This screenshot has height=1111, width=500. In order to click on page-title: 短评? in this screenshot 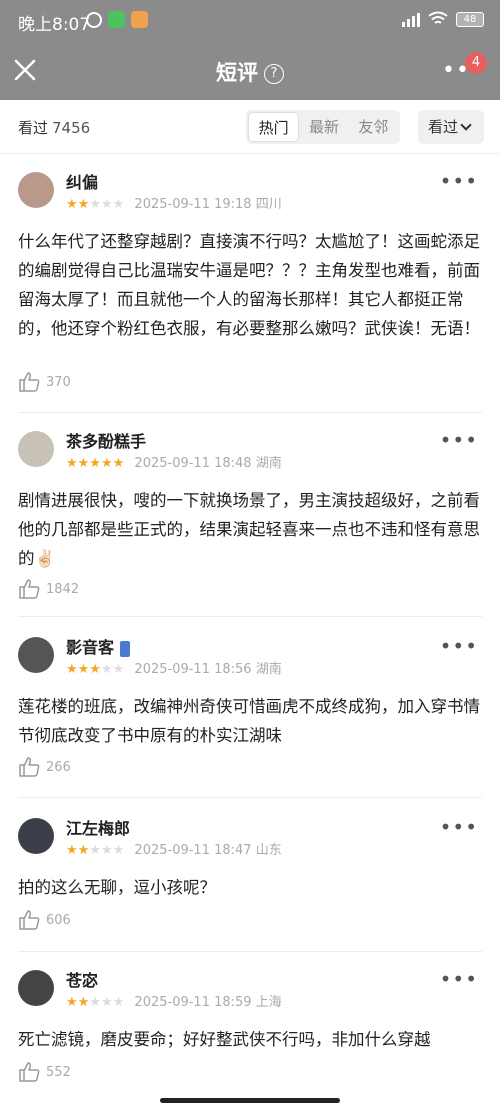, I will do `click(250, 72)`.